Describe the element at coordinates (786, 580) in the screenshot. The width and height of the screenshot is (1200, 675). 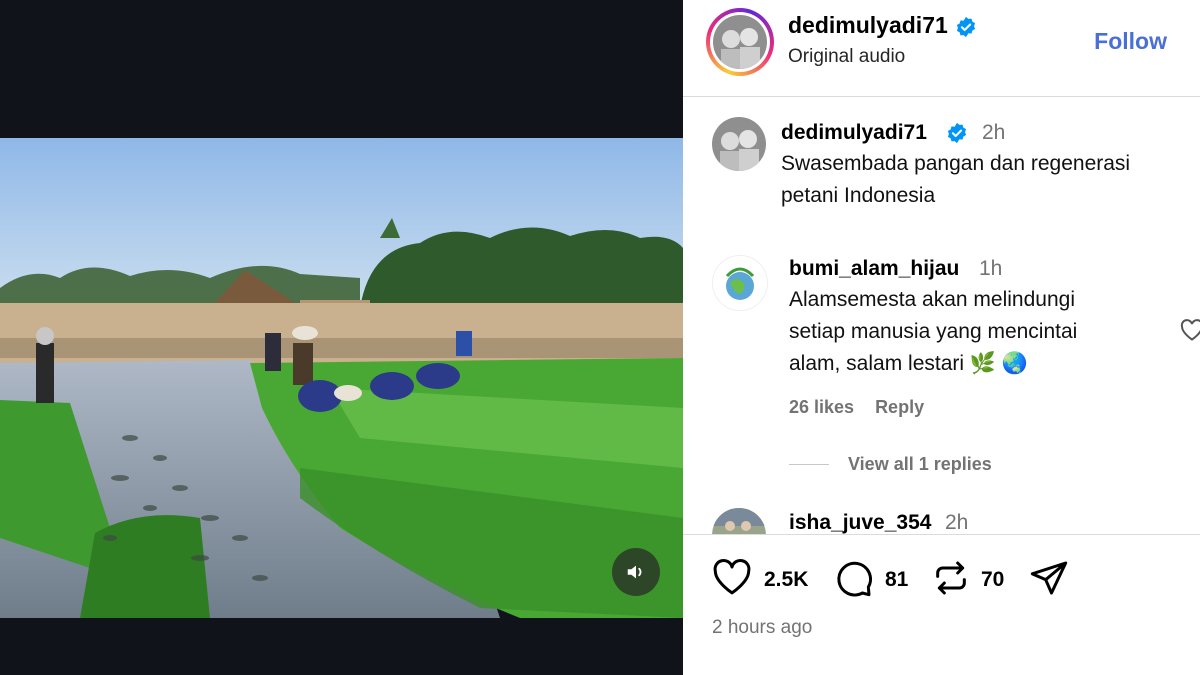
I see `like-count: 2.5K` at that location.